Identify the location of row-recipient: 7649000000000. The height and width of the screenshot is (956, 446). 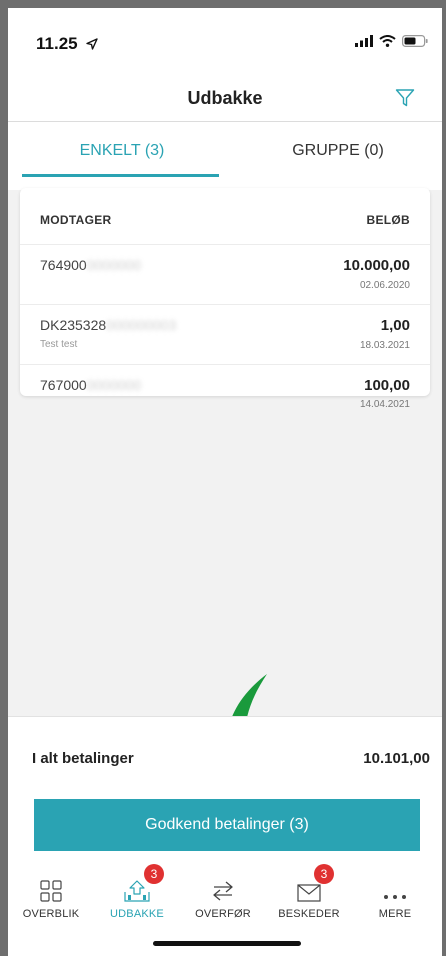
(91, 265).